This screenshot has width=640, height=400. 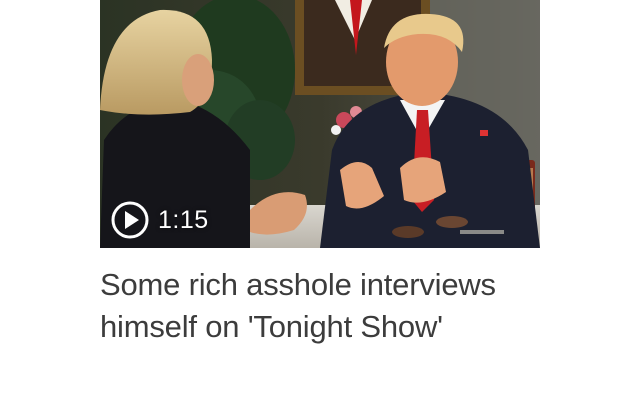 I want to click on play-overlay: 1:15, so click(x=159, y=220).